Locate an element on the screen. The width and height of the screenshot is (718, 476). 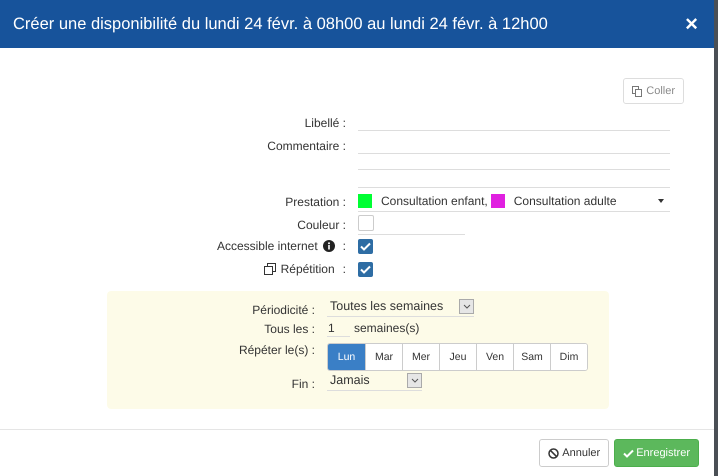
field-label: Prestation : is located at coordinates (315, 201).